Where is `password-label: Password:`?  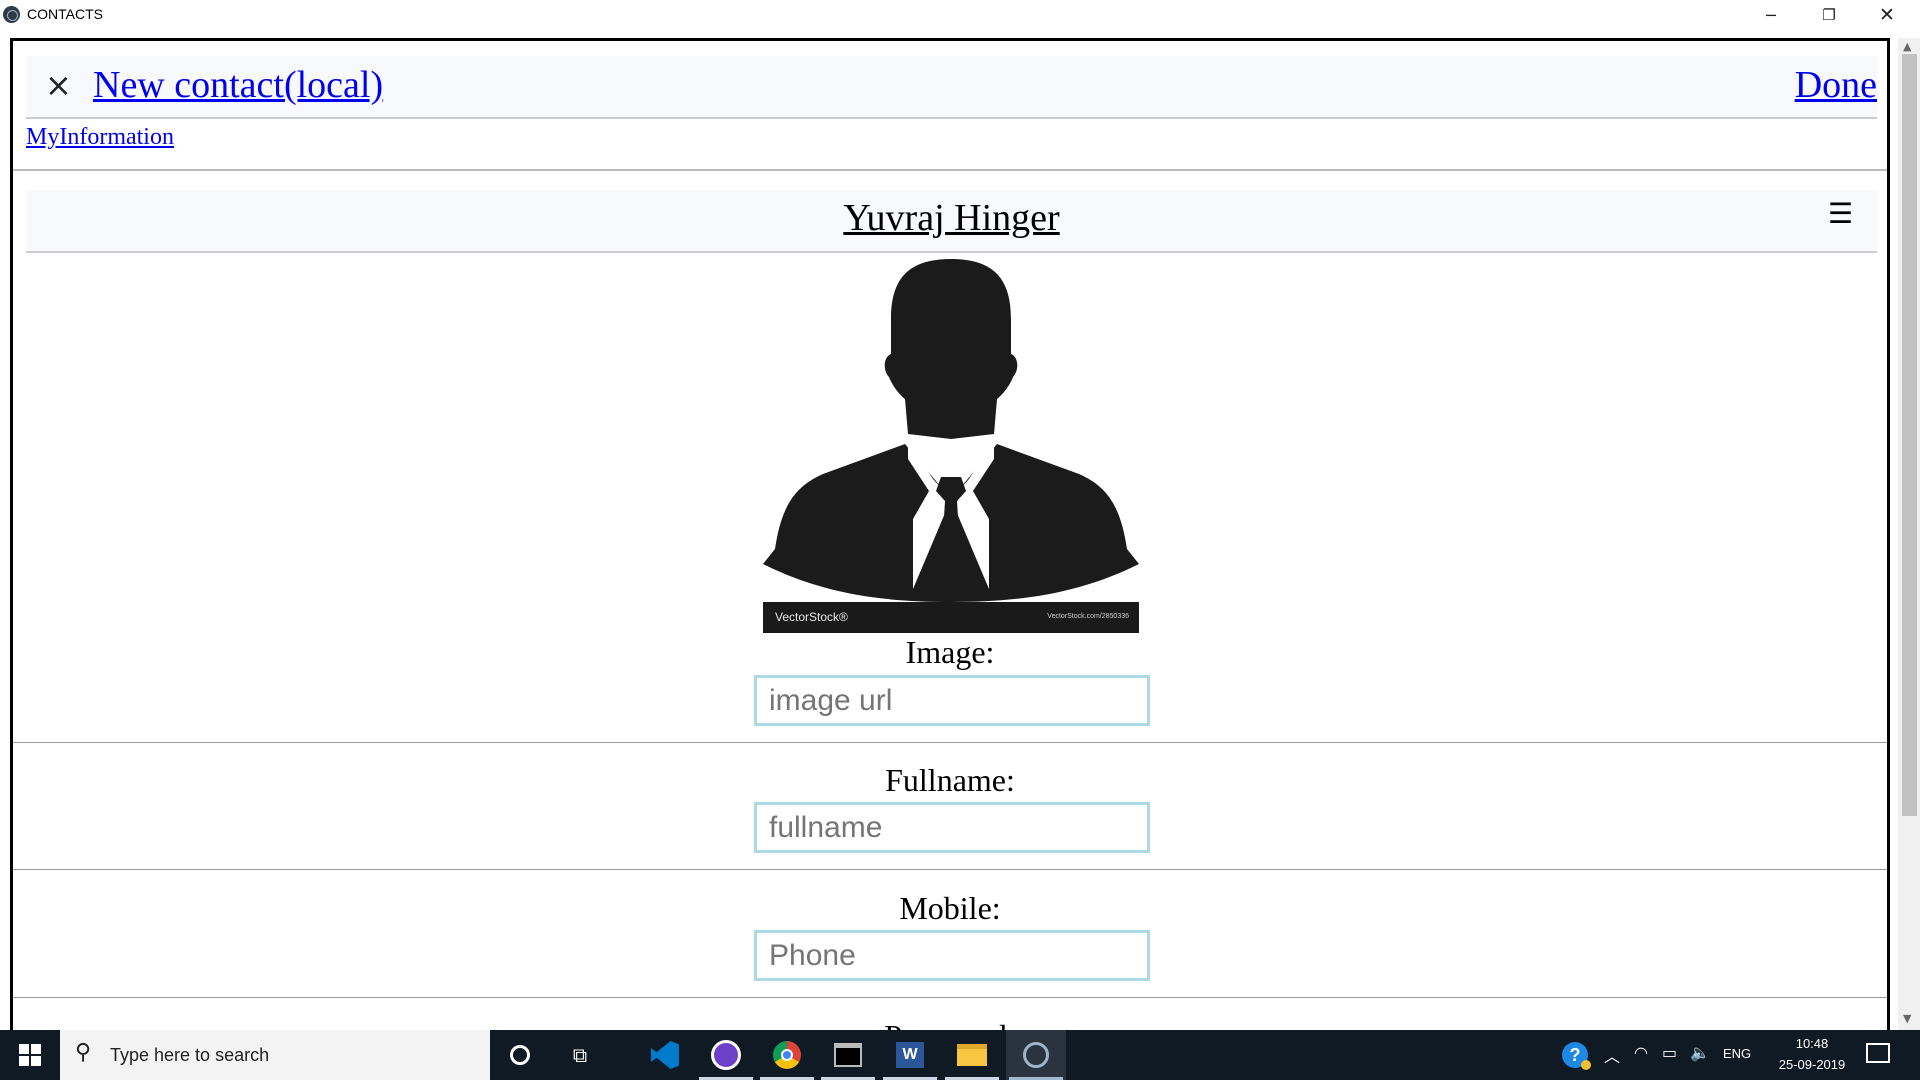 password-label: Password: is located at coordinates (950, 1023).